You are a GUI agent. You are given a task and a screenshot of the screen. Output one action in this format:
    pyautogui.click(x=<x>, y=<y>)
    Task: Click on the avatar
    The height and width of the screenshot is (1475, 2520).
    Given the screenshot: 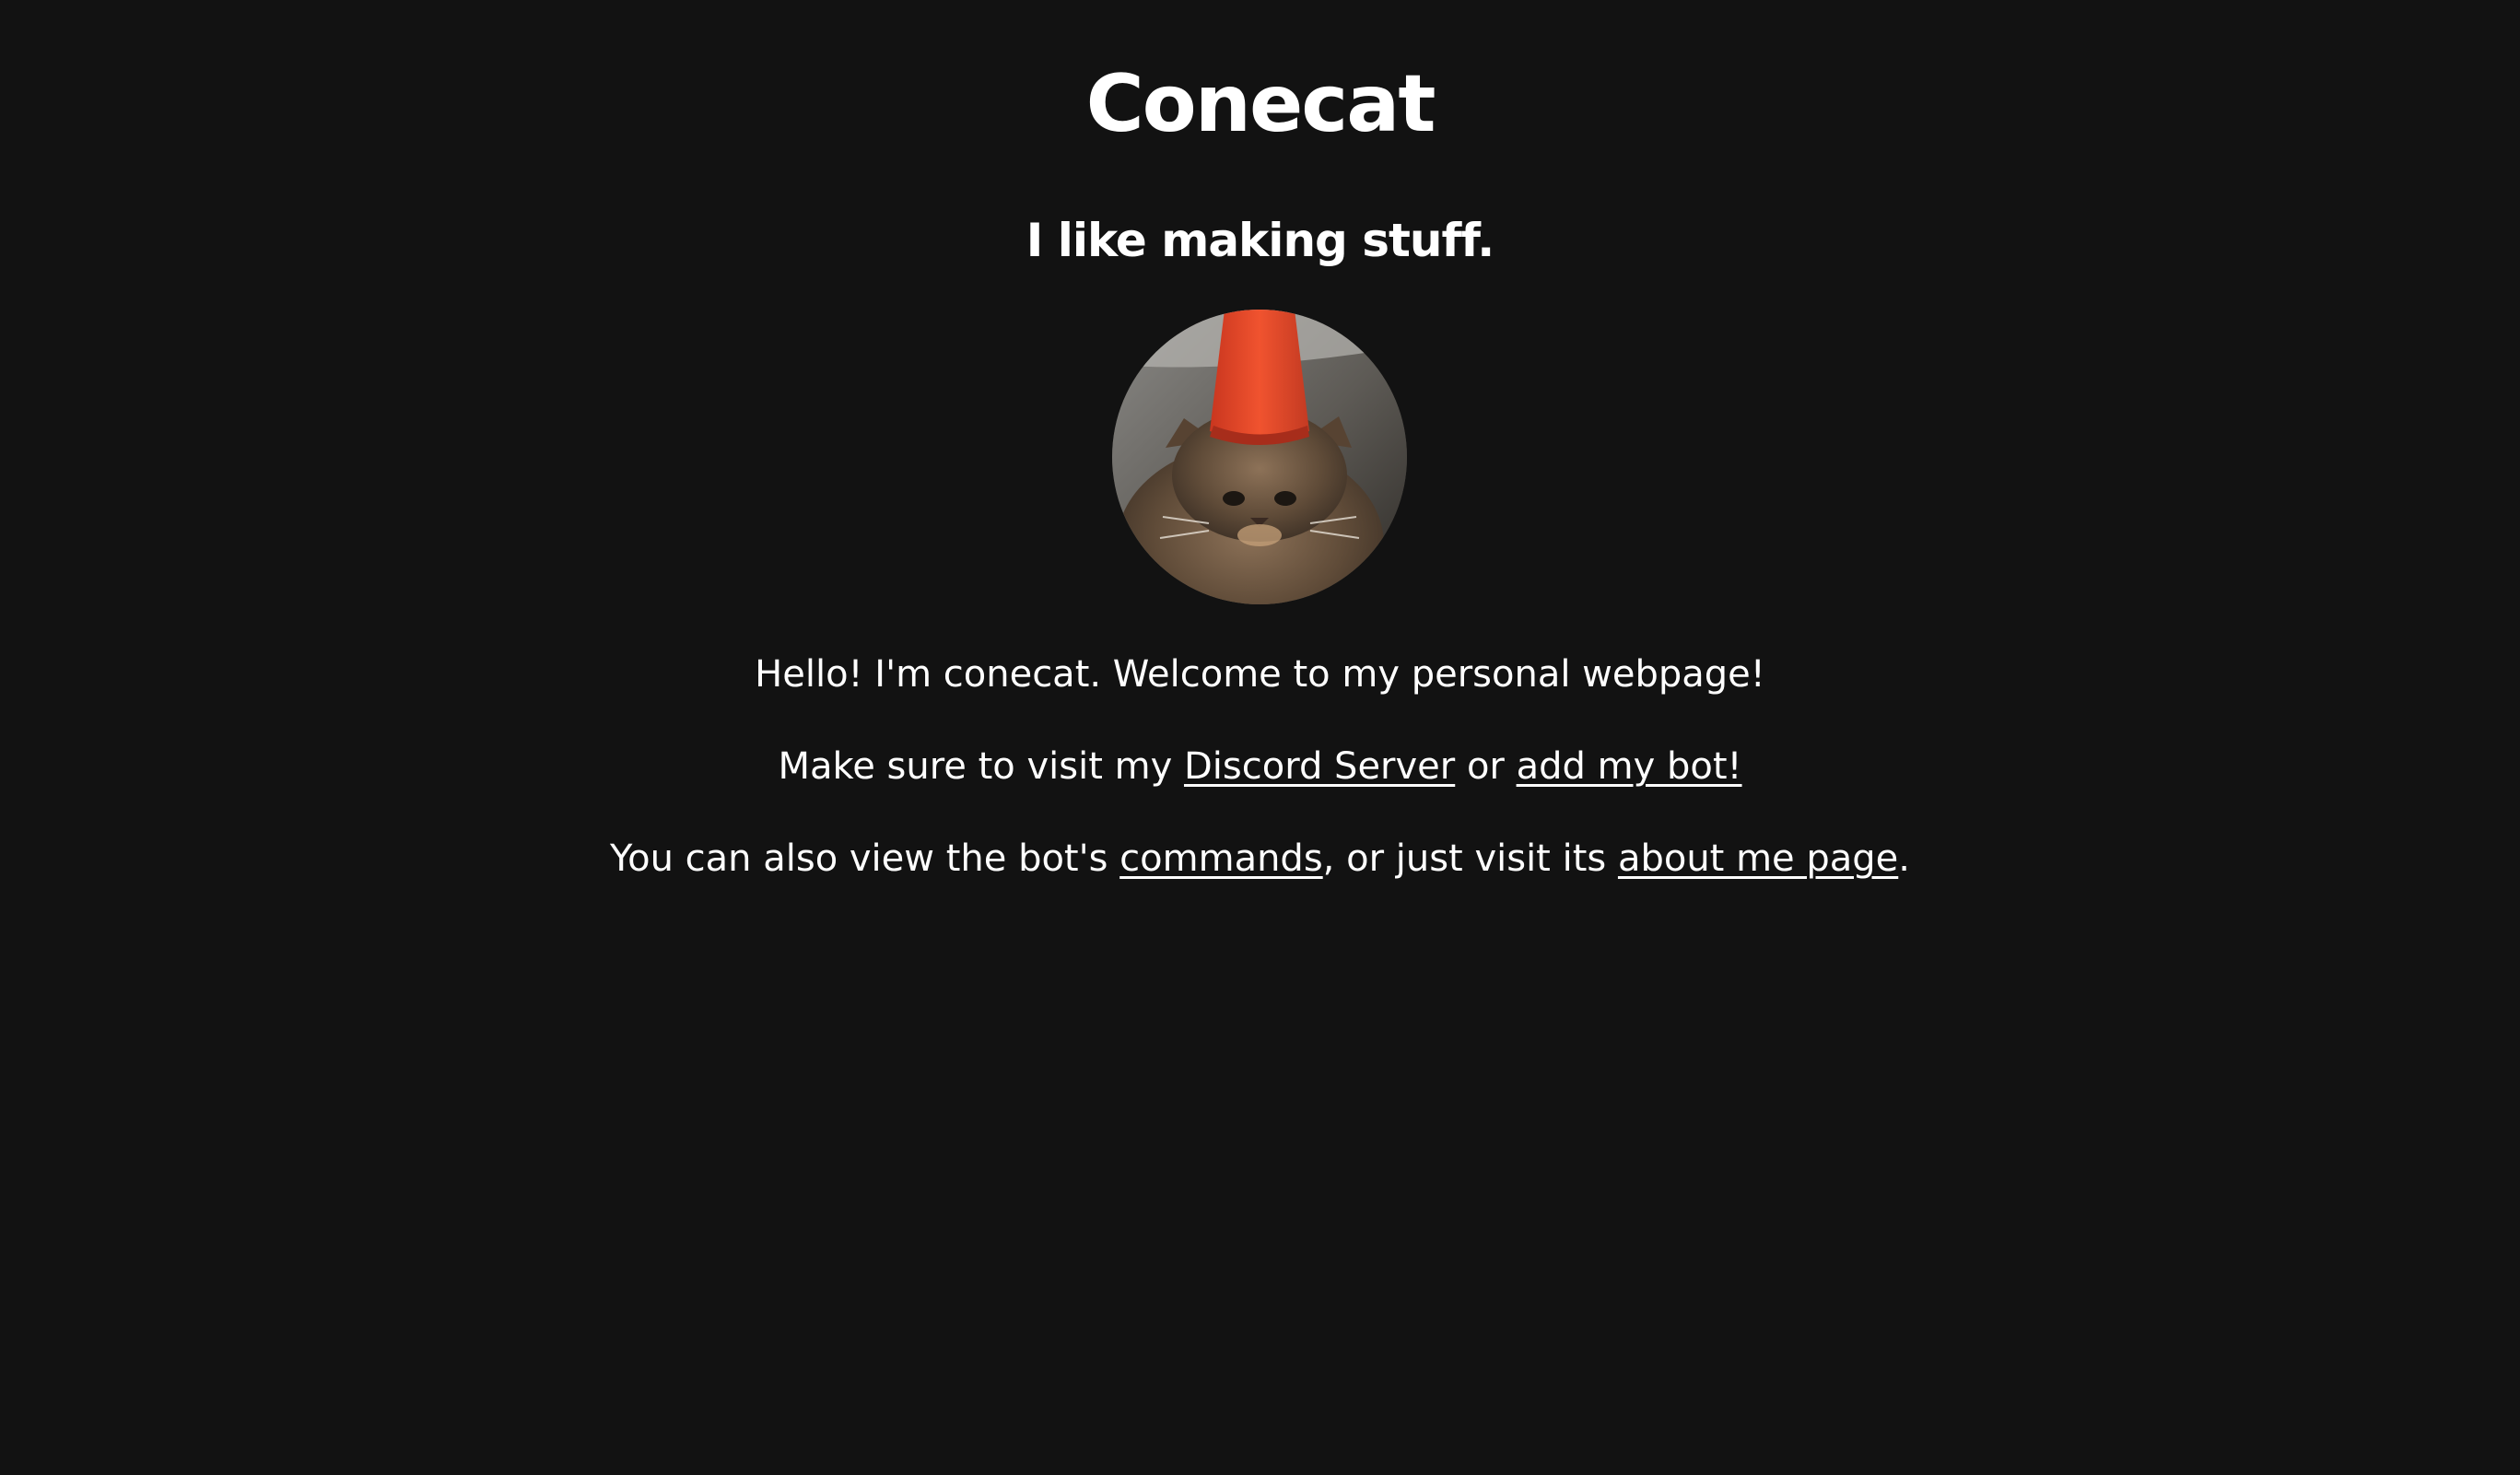 What is the action you would take?
    pyautogui.click(x=1259, y=457)
    